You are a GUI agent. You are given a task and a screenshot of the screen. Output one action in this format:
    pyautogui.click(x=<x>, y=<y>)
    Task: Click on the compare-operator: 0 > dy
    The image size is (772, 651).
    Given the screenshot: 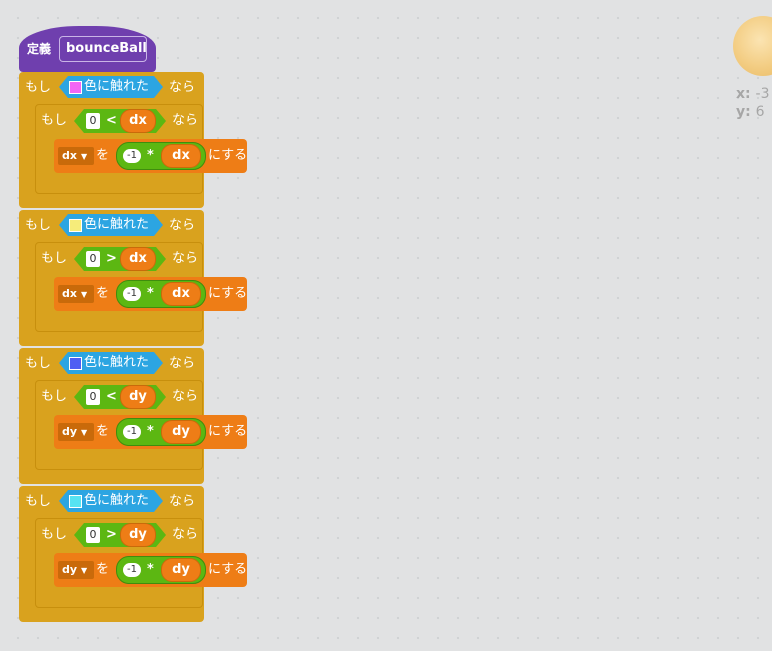 What is the action you would take?
    pyautogui.click(x=120, y=535)
    